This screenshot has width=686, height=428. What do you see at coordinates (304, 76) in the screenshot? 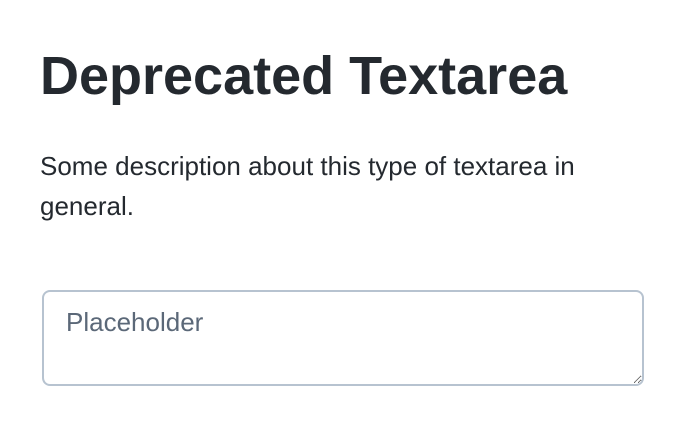
I see `page-title: Deprecated Textarea` at bounding box center [304, 76].